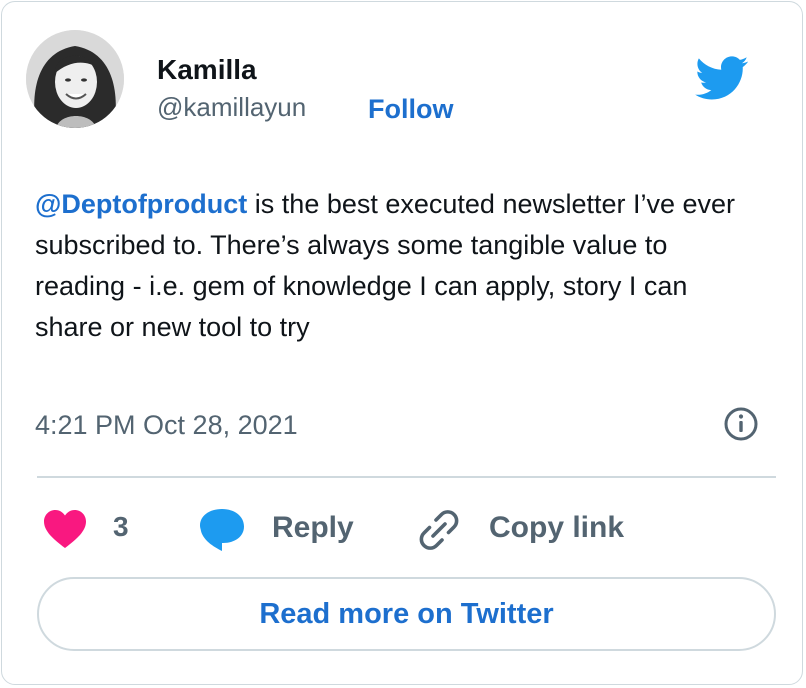 This screenshot has width=806, height=688. What do you see at coordinates (65, 529) in the screenshot?
I see `heart-icon` at bounding box center [65, 529].